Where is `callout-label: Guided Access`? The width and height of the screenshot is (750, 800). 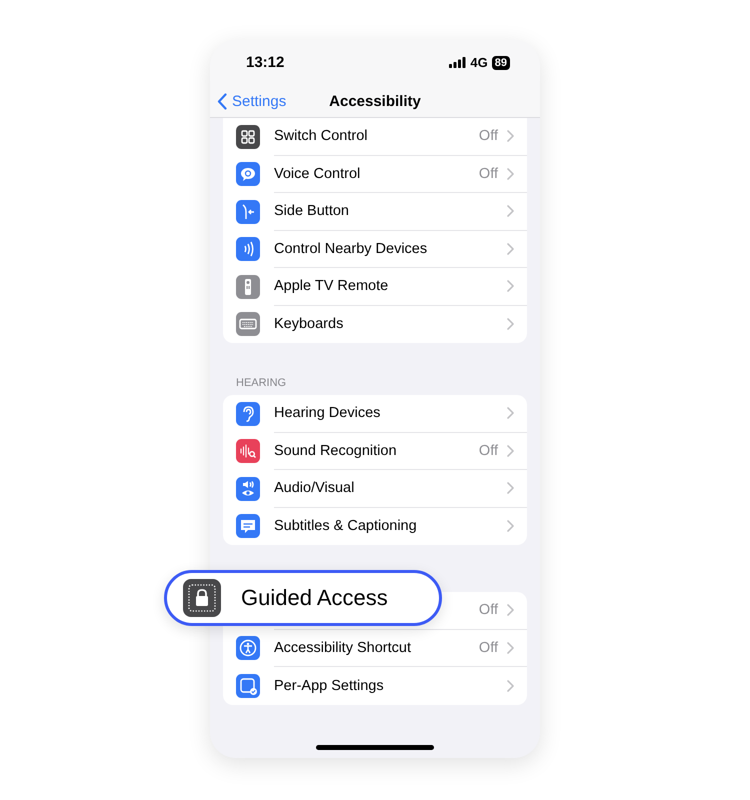 callout-label: Guided Access is located at coordinates (314, 598).